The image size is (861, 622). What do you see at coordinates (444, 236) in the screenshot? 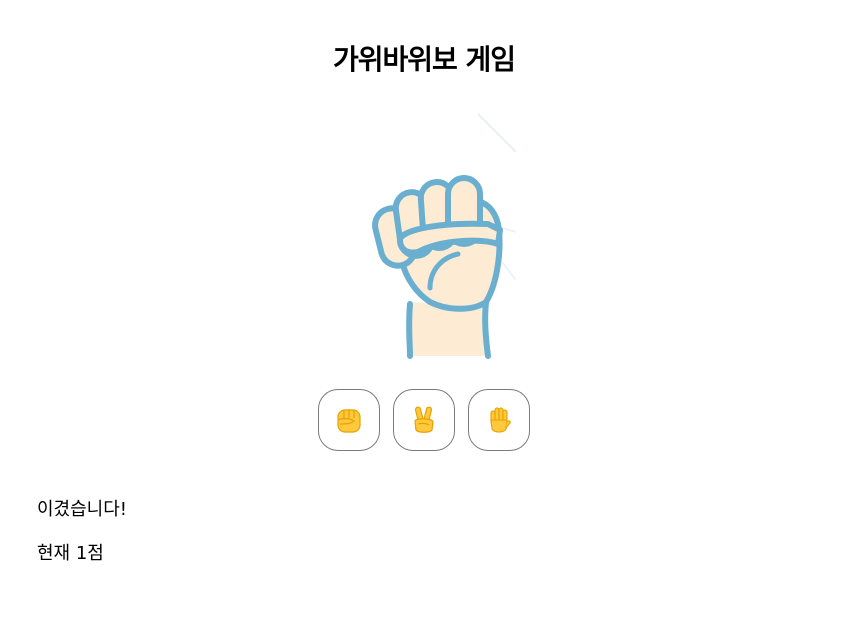
I see `fist-hand-icon` at bounding box center [444, 236].